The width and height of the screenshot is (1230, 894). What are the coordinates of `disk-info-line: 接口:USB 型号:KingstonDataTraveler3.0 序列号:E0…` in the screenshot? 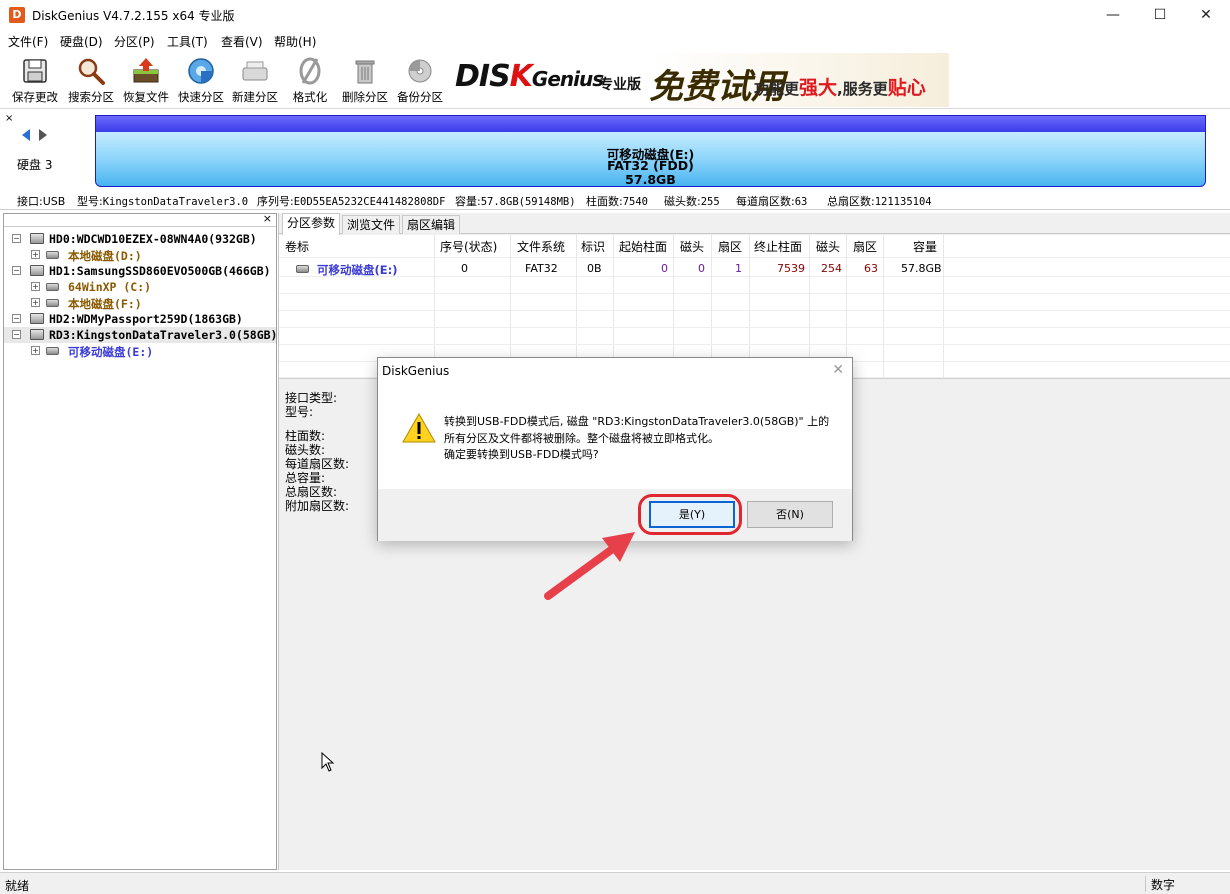 It's located at (615, 200).